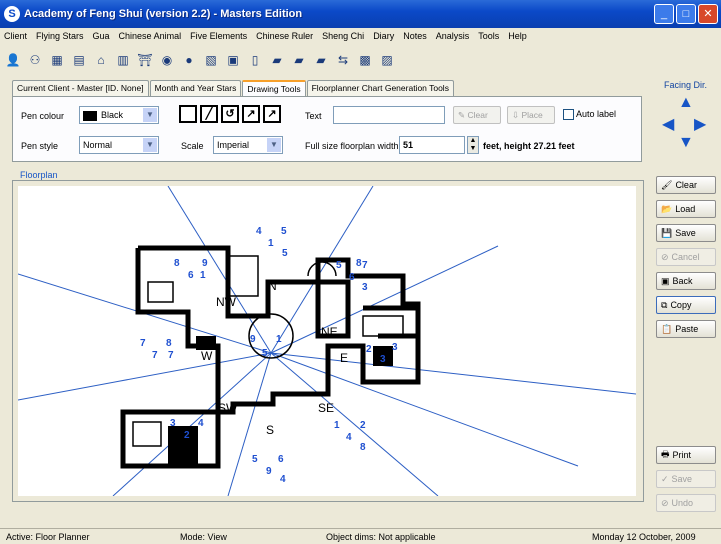 Image resolution: width=721 pixels, height=544 pixels. Describe the element at coordinates (686, 143) in the screenshot. I see `arrow-down-icon: ▼` at that location.